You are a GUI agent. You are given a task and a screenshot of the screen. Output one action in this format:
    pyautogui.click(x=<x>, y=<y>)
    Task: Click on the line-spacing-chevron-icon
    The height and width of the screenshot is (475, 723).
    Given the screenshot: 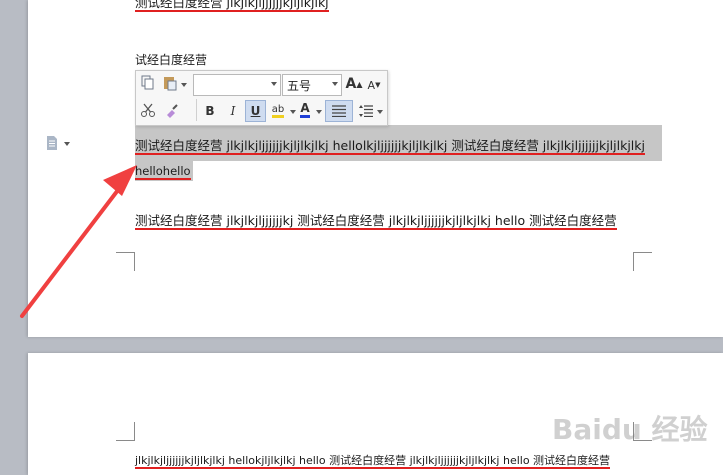 What is the action you would take?
    pyautogui.click(x=380, y=112)
    